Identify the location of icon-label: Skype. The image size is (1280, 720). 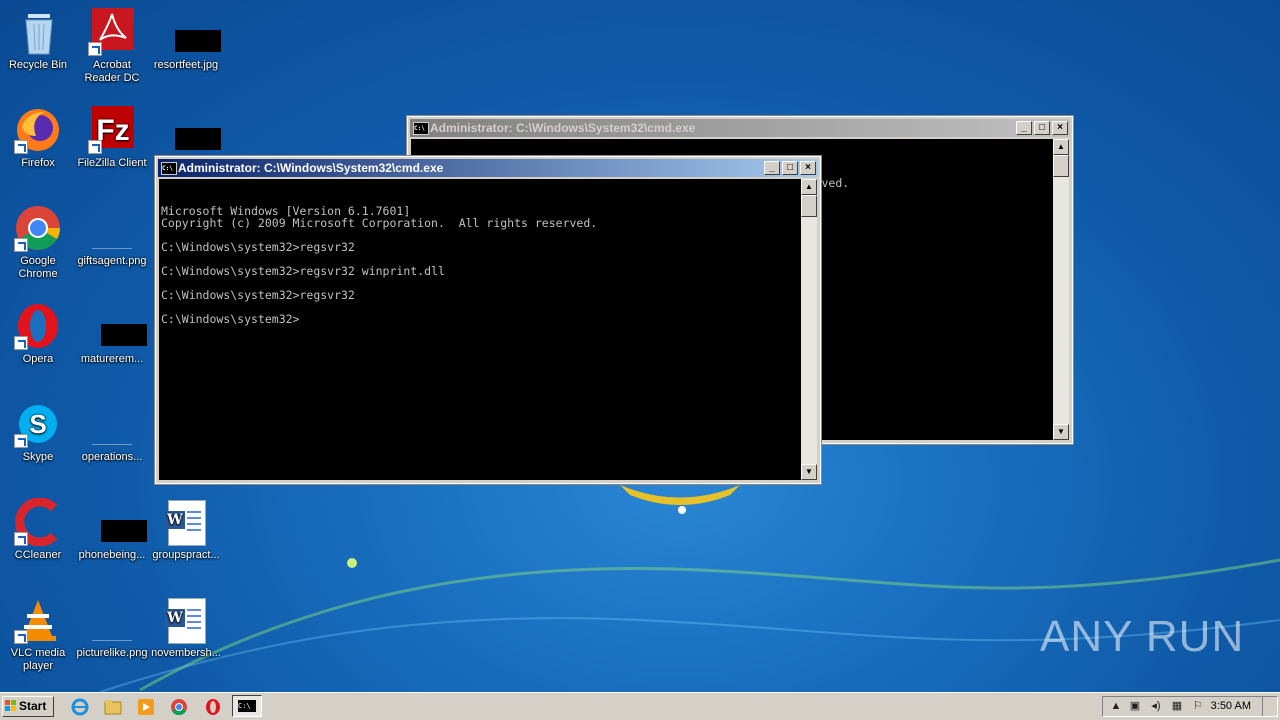
(38, 457).